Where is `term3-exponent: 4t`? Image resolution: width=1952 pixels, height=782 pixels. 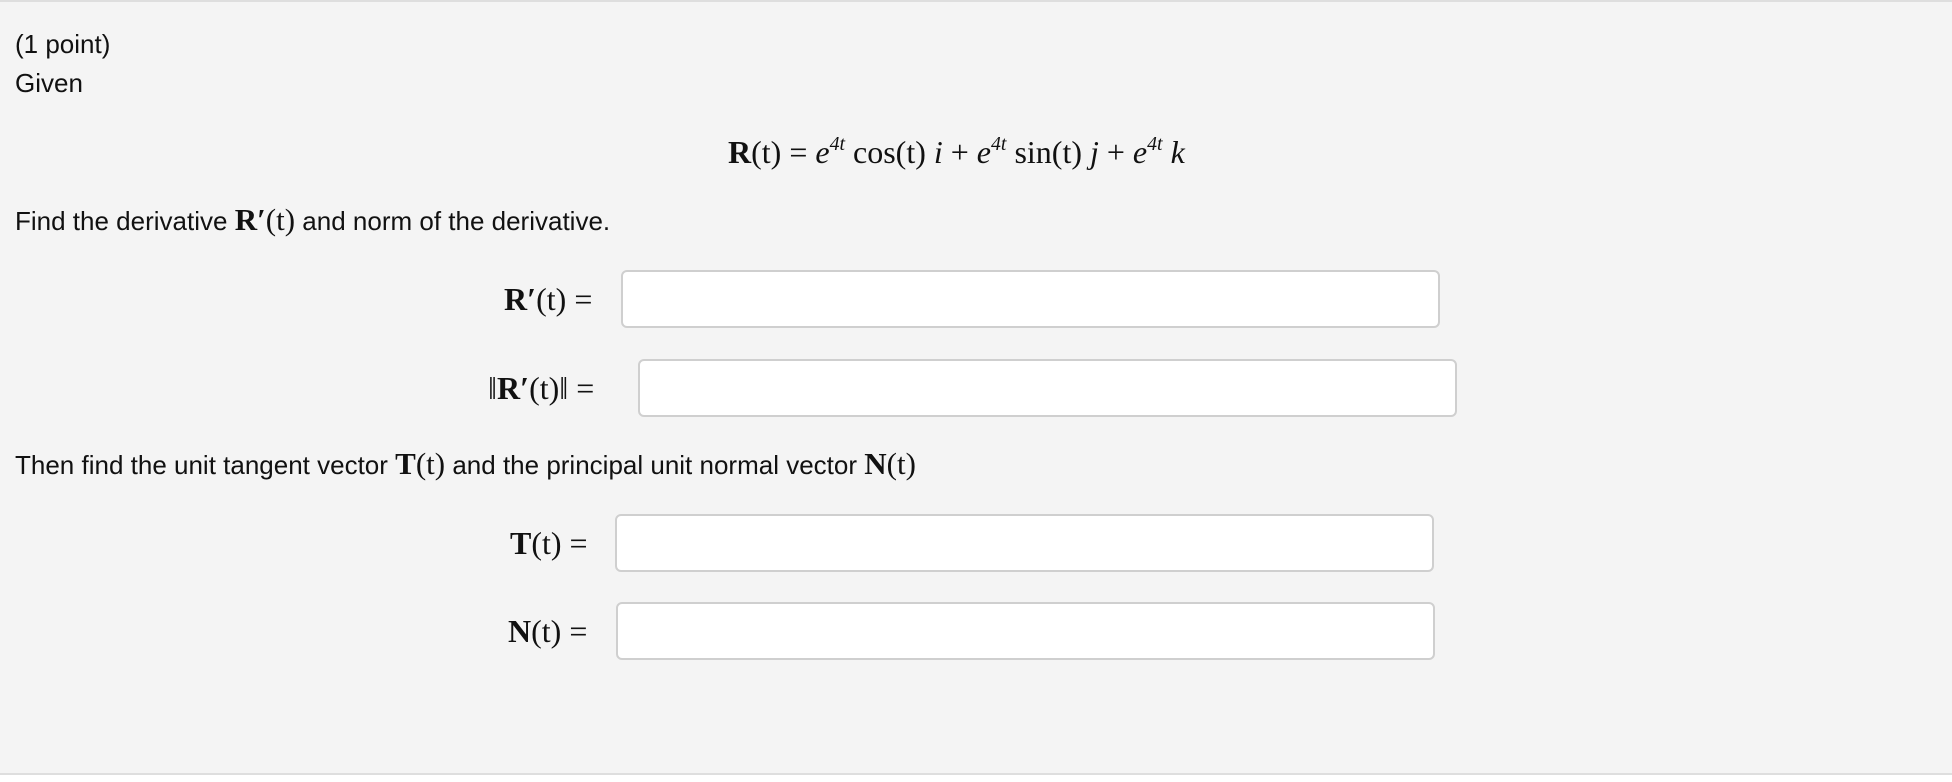
term3-exponent: 4t is located at coordinates (1155, 144).